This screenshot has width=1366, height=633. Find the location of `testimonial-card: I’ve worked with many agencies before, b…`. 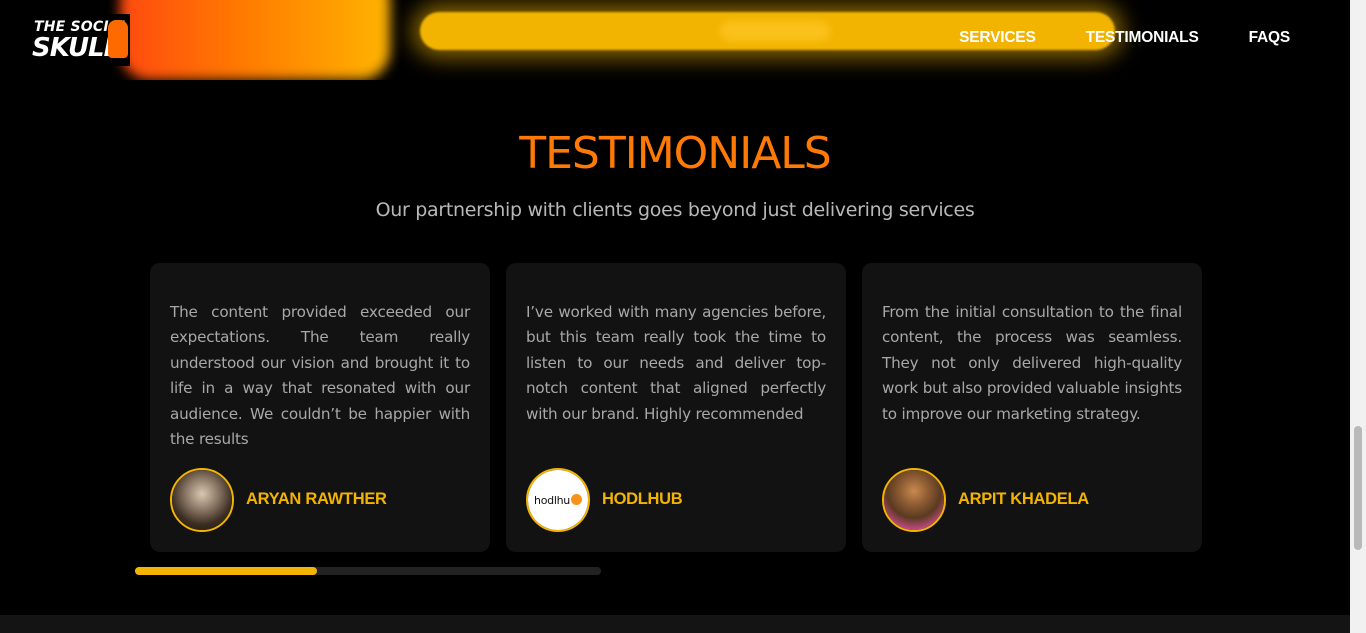

testimonial-card: I’ve worked with many agencies before, b… is located at coordinates (676, 407).